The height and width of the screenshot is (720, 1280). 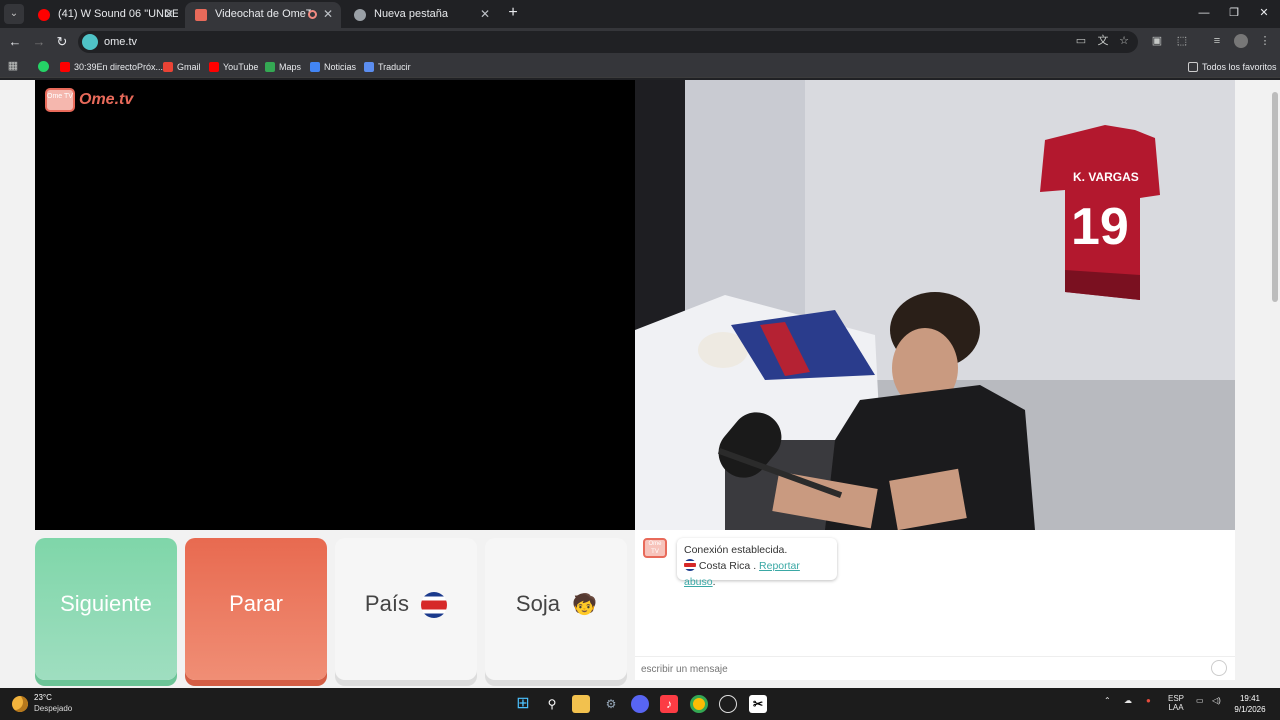 I want to click on all-bookmarks: Todos los favoritos, so click(x=1232, y=67).